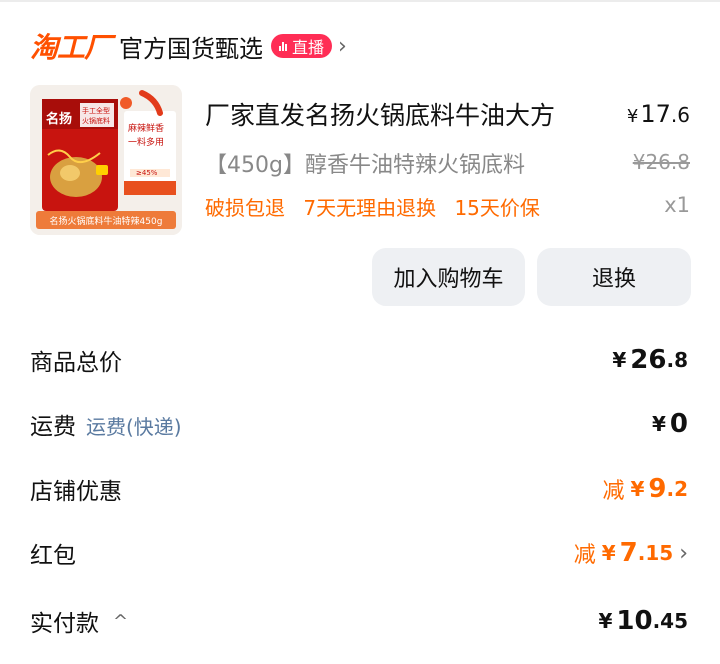 The image size is (720, 664). Describe the element at coordinates (497, 208) in the screenshot. I see `service-tag: 15天价保` at that location.